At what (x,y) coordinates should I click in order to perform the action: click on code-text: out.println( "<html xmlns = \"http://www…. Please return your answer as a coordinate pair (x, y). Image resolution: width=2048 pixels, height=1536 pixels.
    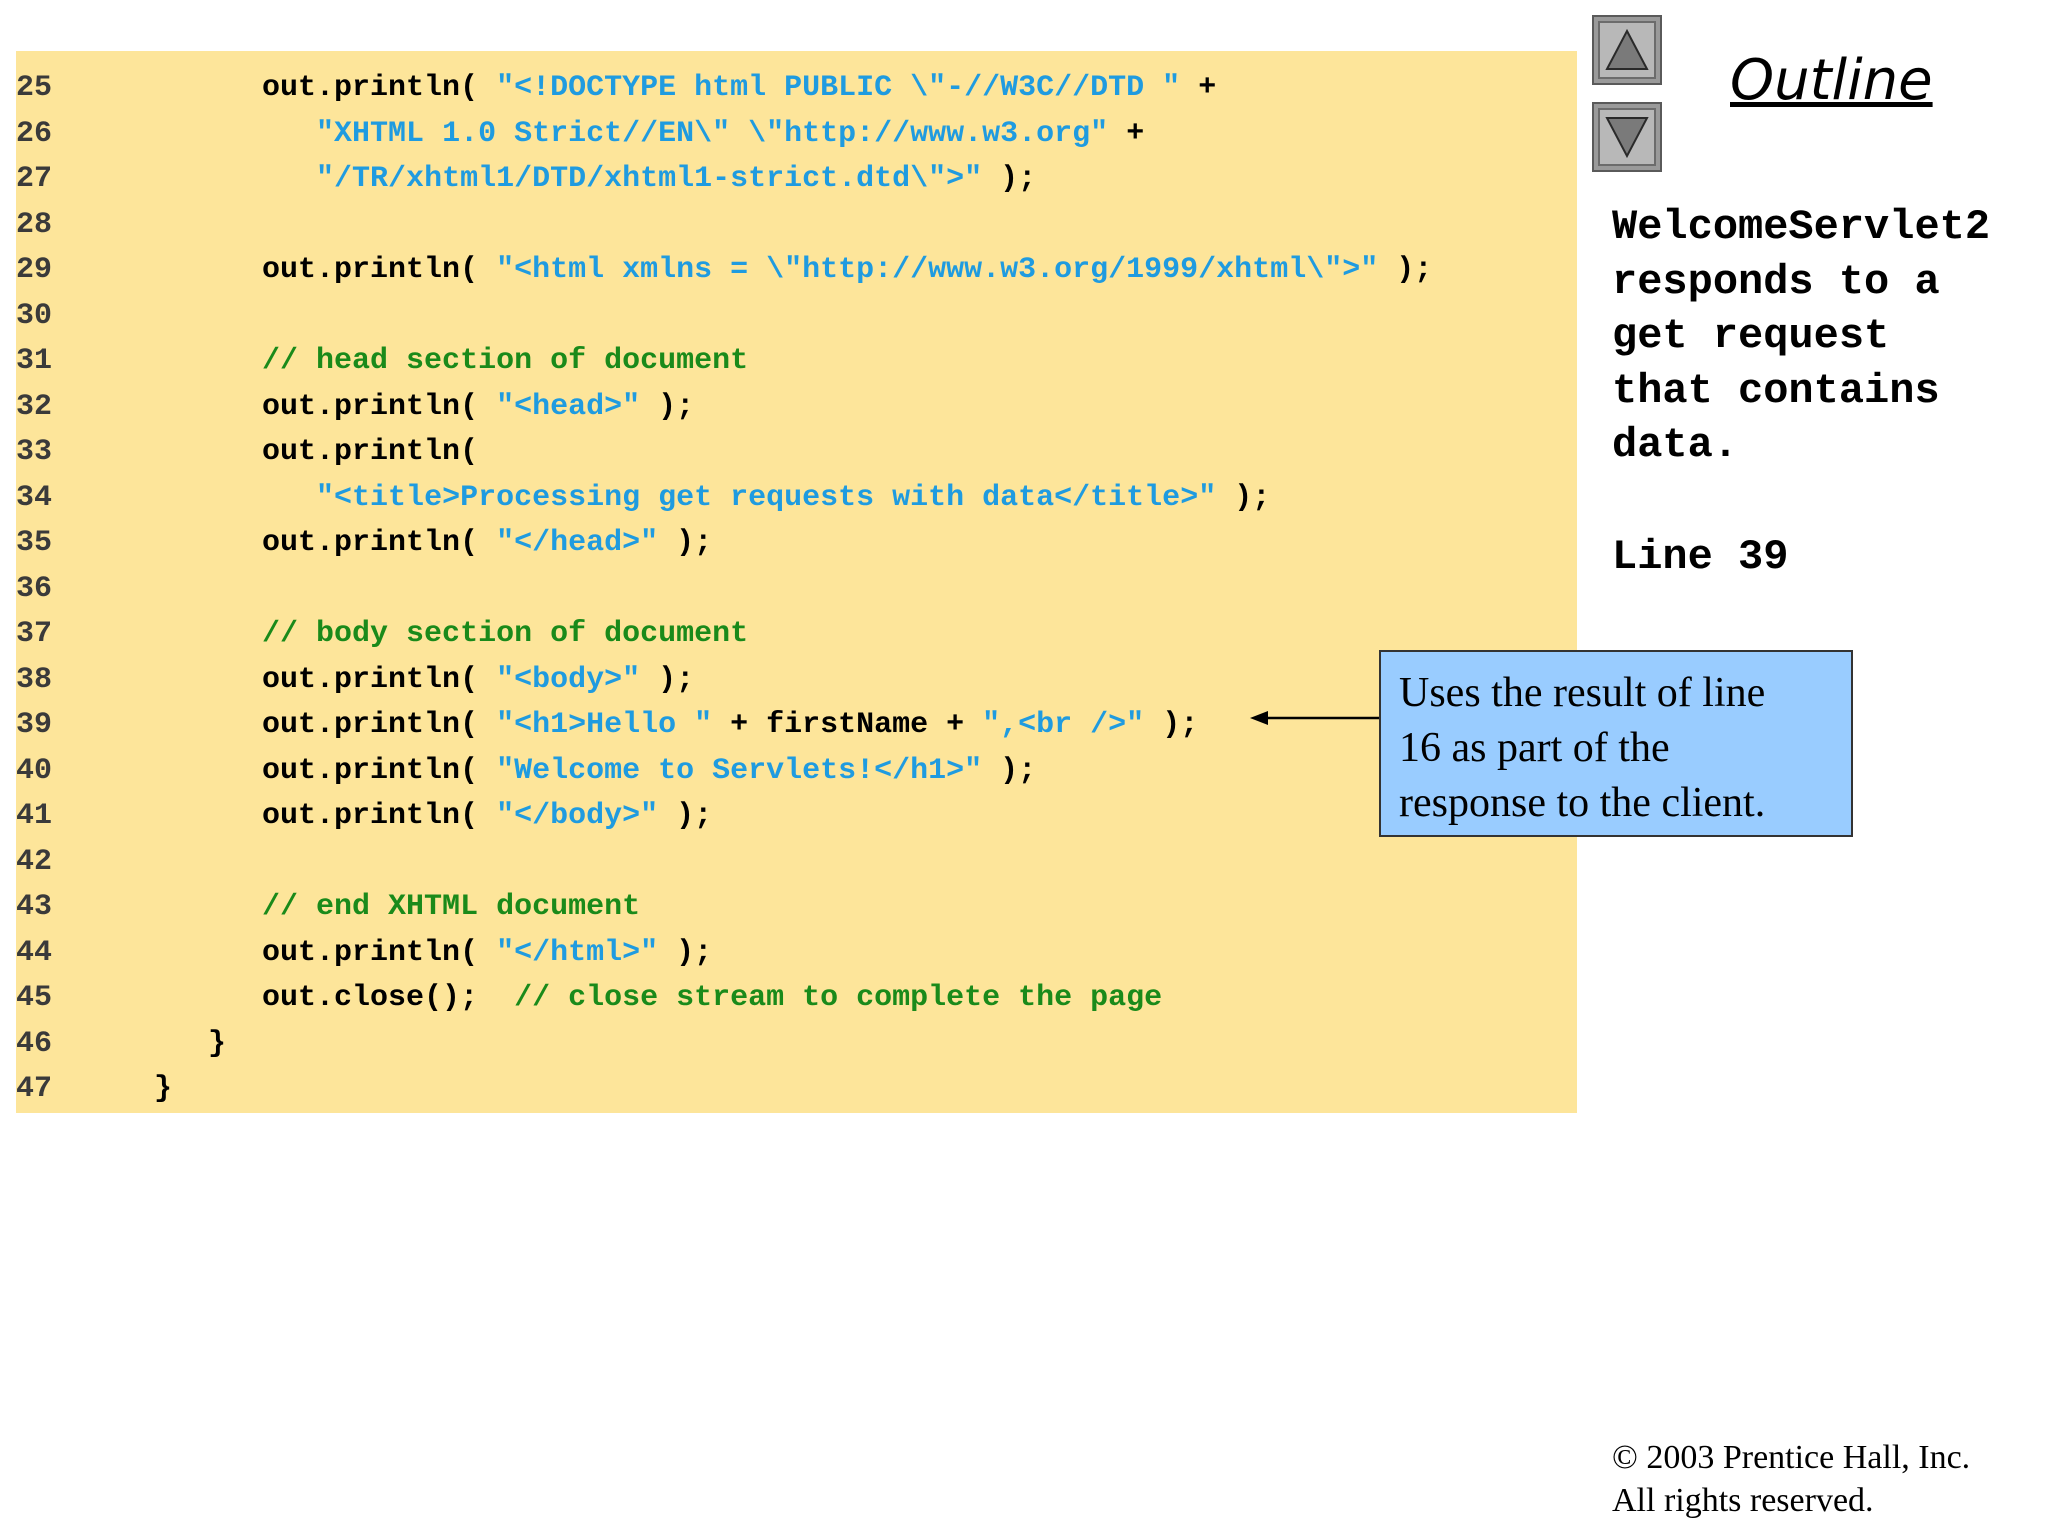
    Looking at the image, I should click on (775, 271).